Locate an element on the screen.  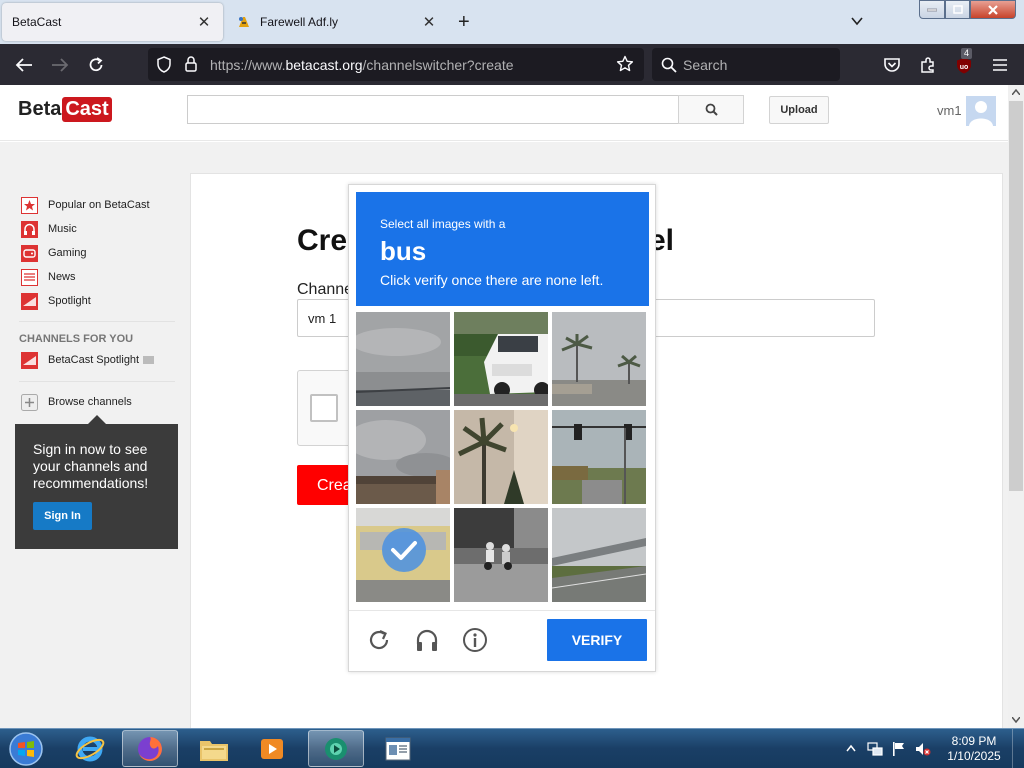
captcha-tile-palm-trees is located at coordinates (599, 359).